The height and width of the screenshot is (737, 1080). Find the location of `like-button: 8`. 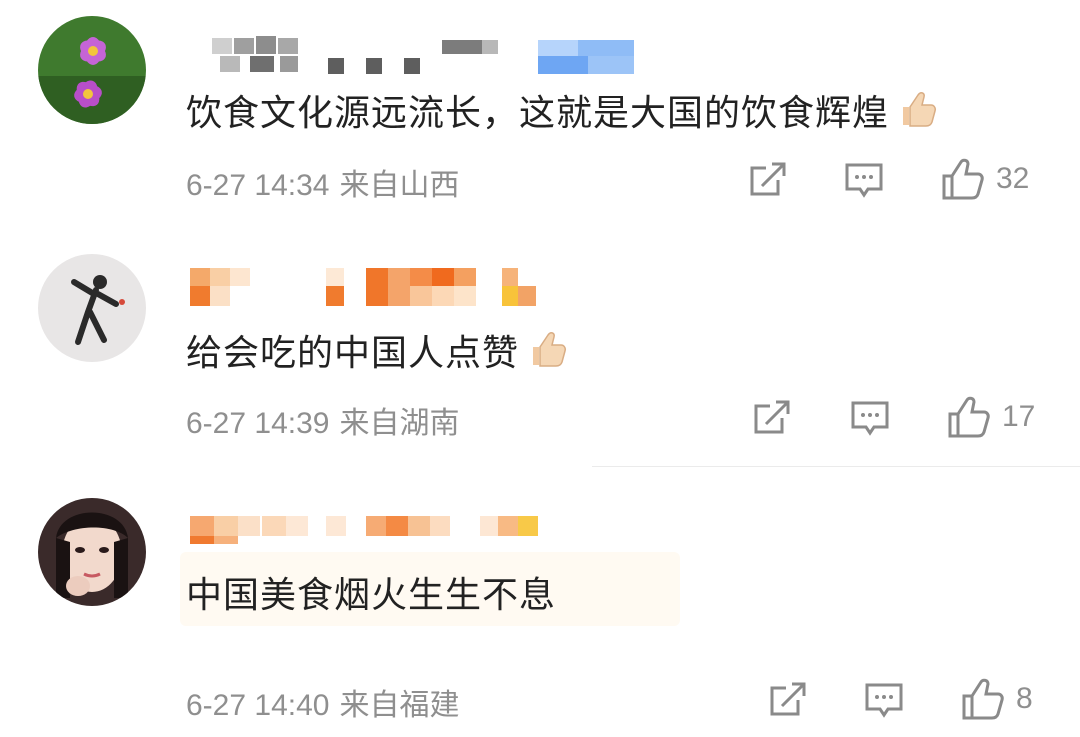

like-button: 8 is located at coordinates (996, 699).